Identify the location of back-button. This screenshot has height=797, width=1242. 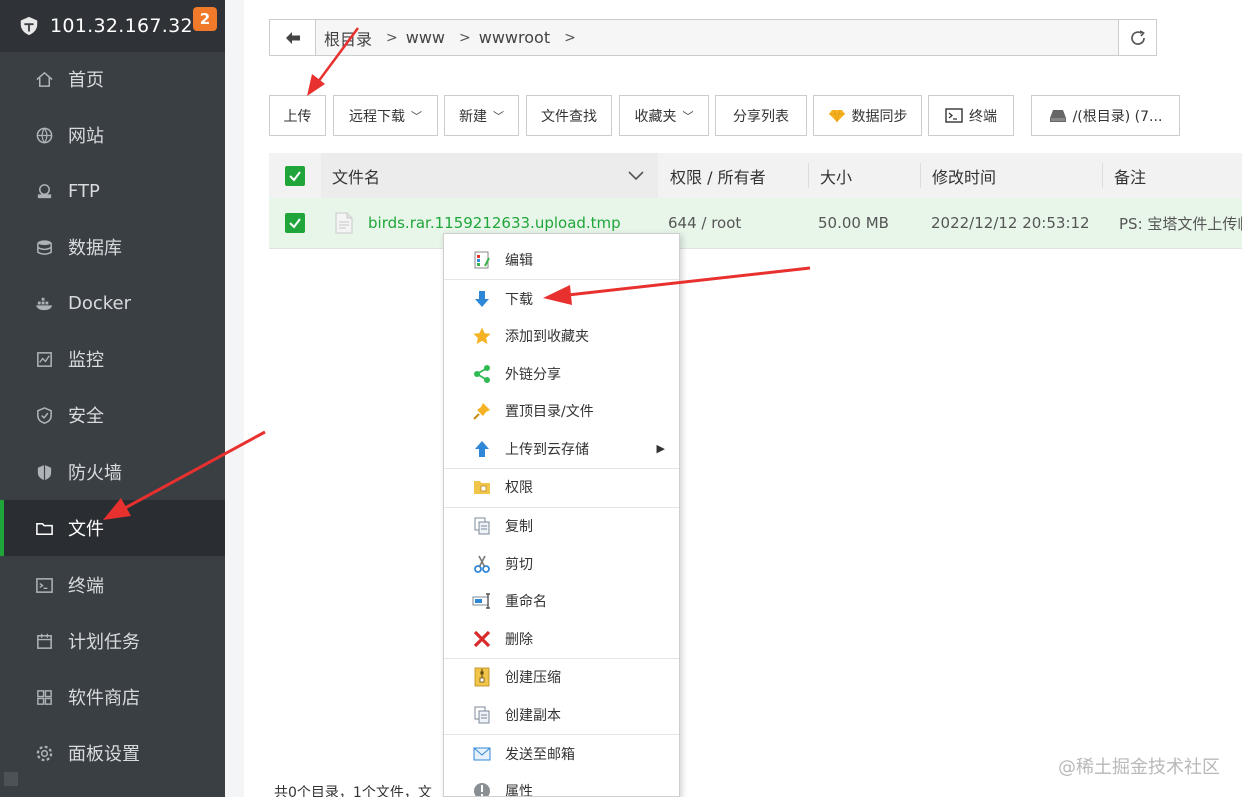
(293, 37).